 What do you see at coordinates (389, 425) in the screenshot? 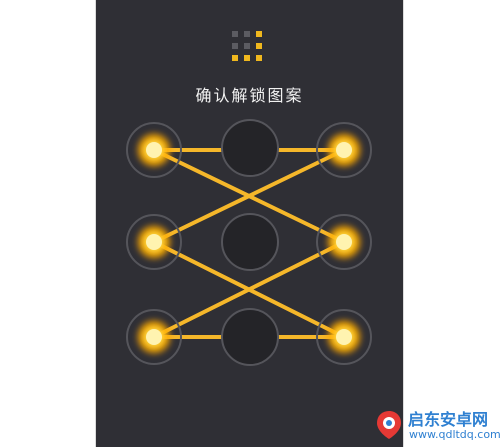
I see `site-logo-icon` at bounding box center [389, 425].